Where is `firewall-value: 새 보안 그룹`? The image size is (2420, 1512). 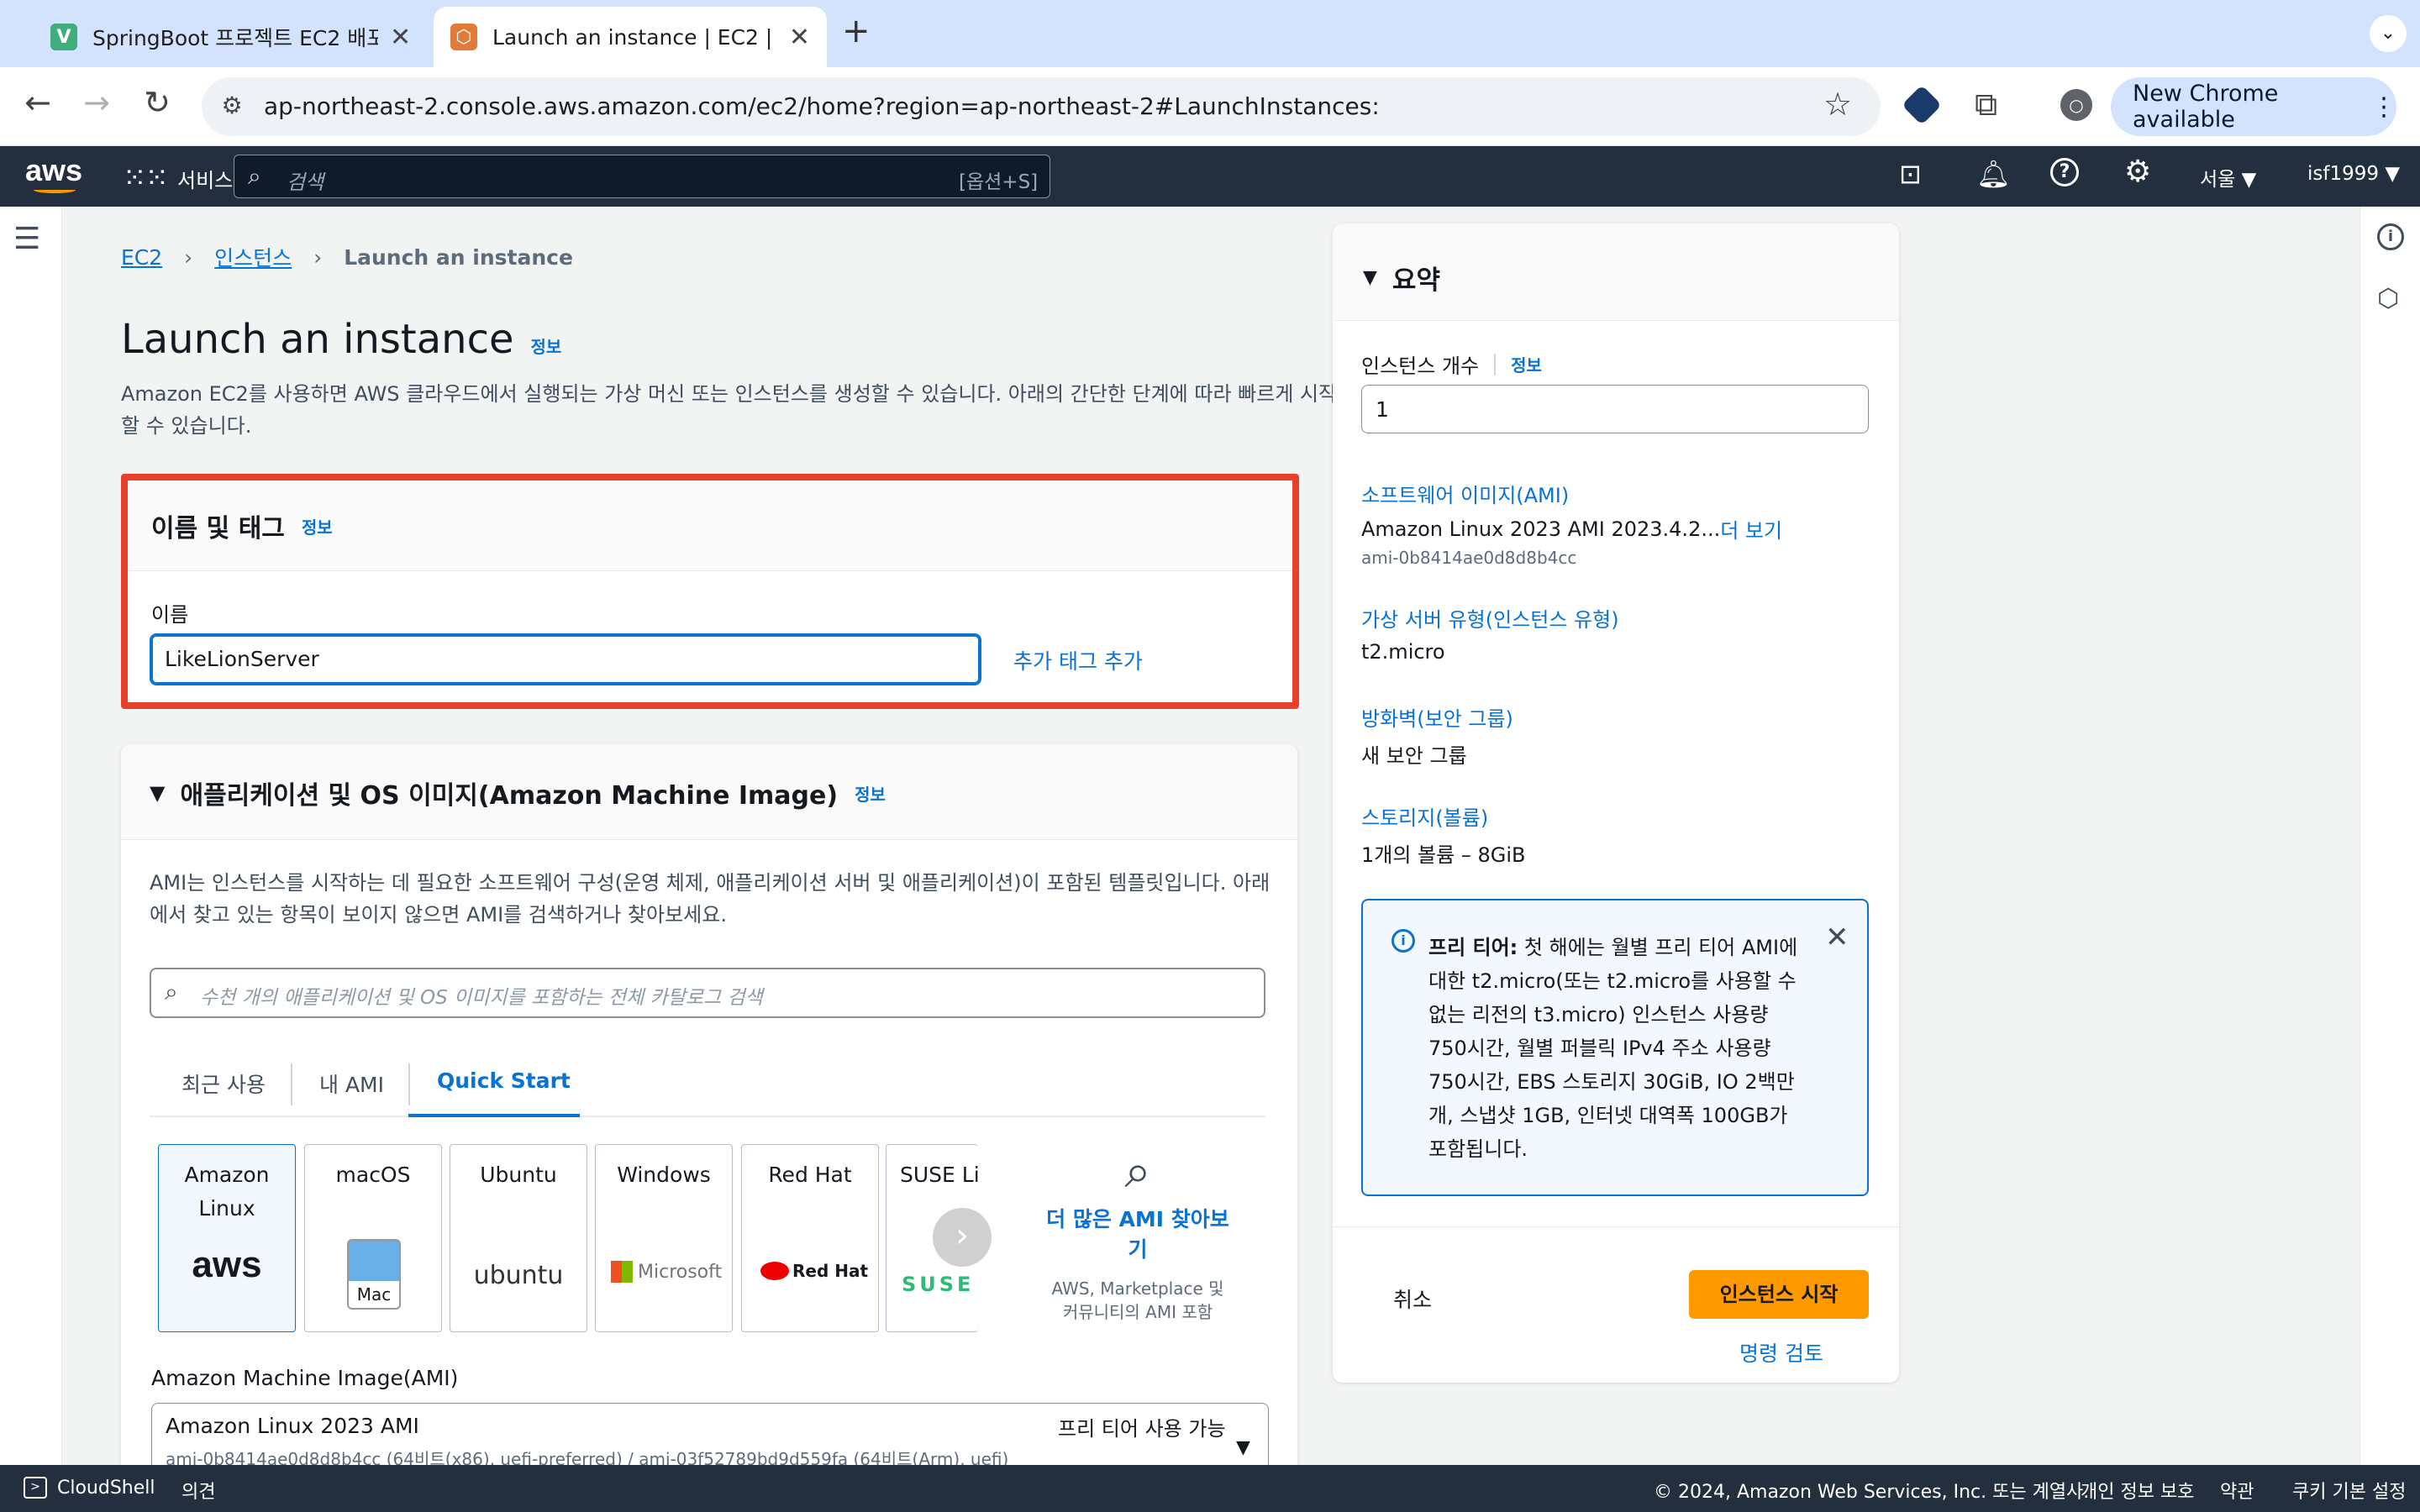
firewall-value: 새 보안 그룹 is located at coordinates (1414, 756).